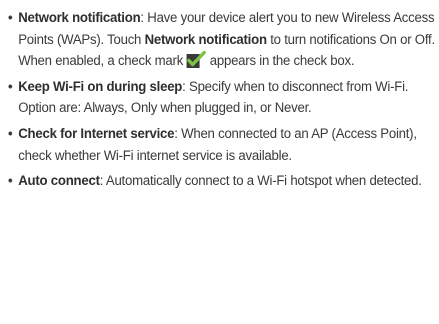 This screenshot has width=439, height=324. I want to click on term-keep-wifi-on: Keep Wi-Fi on during sleep, so click(100, 86).